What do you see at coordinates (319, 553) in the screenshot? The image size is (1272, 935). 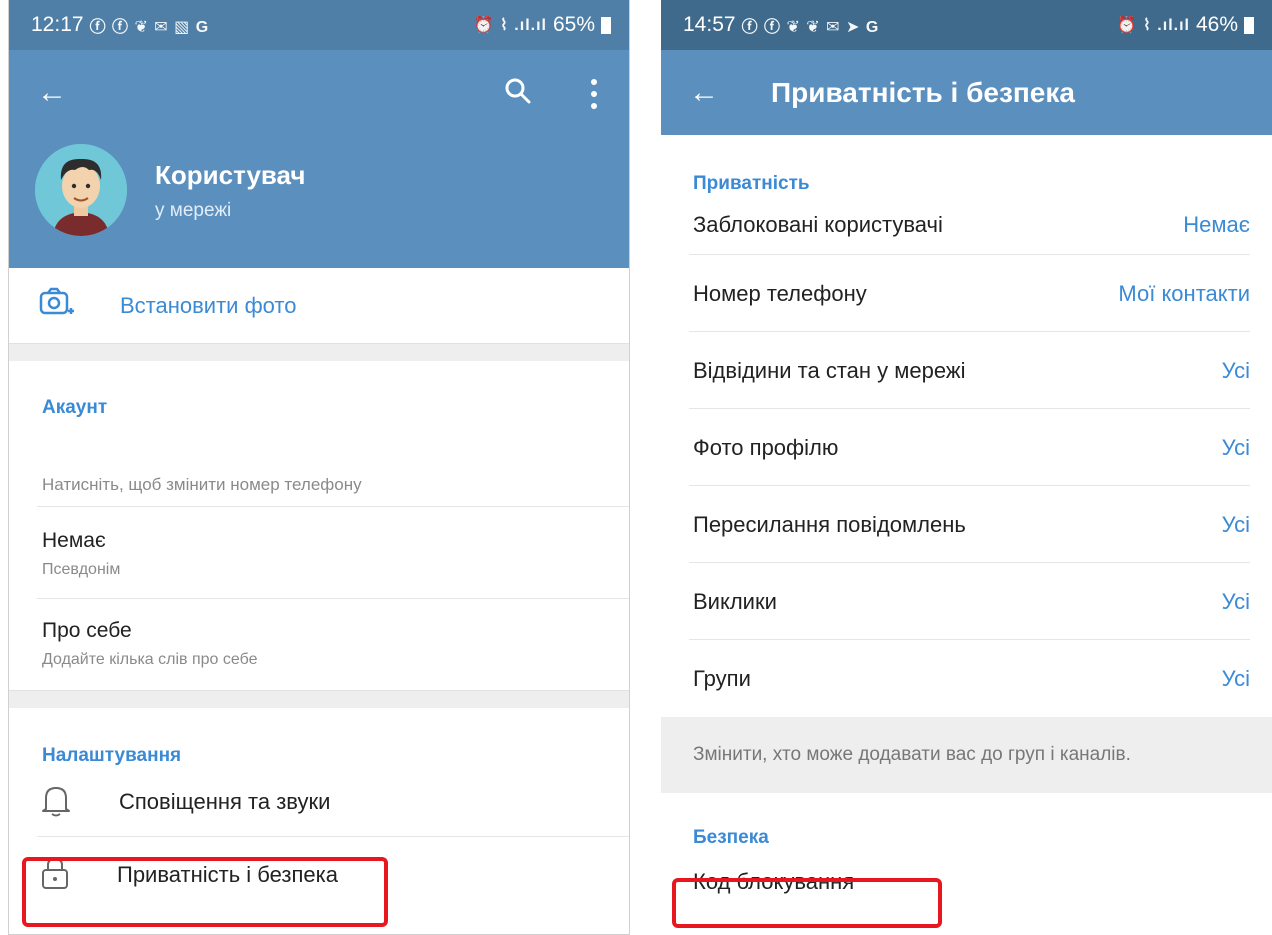 I see `username-row: Немає Псевдонім` at bounding box center [319, 553].